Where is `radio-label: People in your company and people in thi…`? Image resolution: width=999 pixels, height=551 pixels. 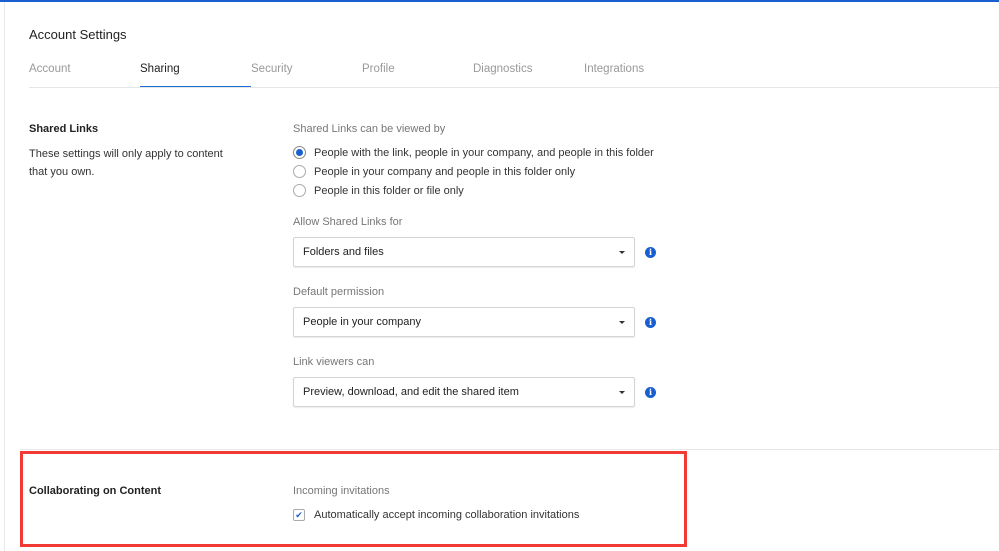
radio-label: People in your company and people in thi… is located at coordinates (445, 171).